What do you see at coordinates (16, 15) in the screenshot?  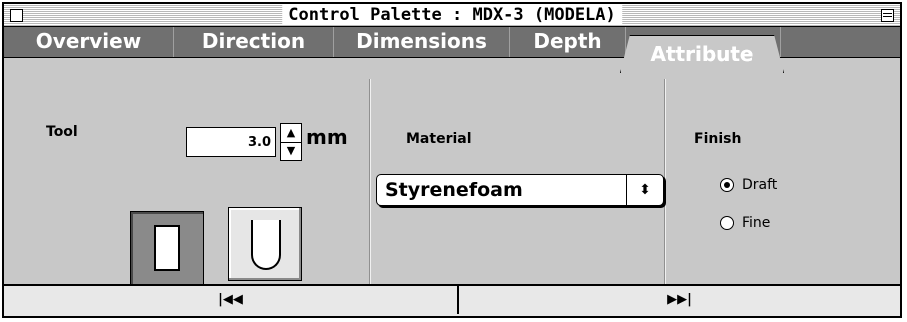 I see `close-box-icon` at bounding box center [16, 15].